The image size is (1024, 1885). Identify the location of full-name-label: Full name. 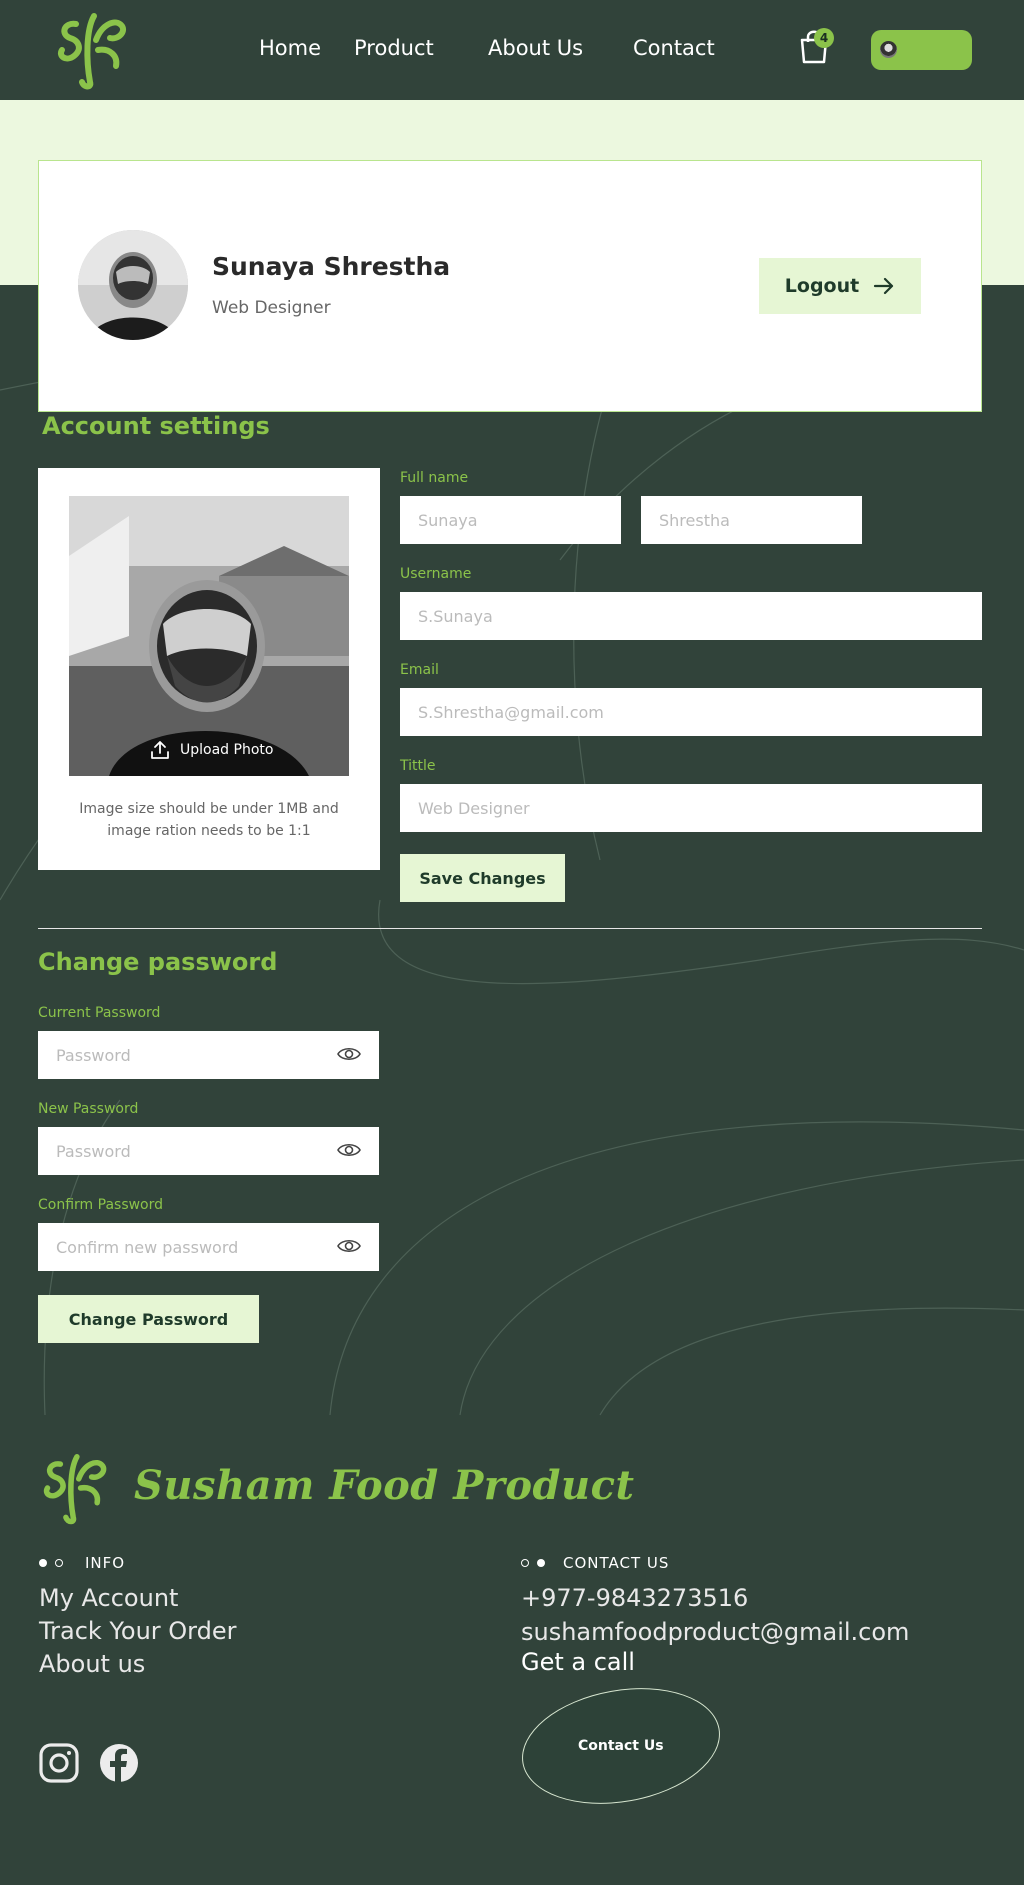
(434, 478).